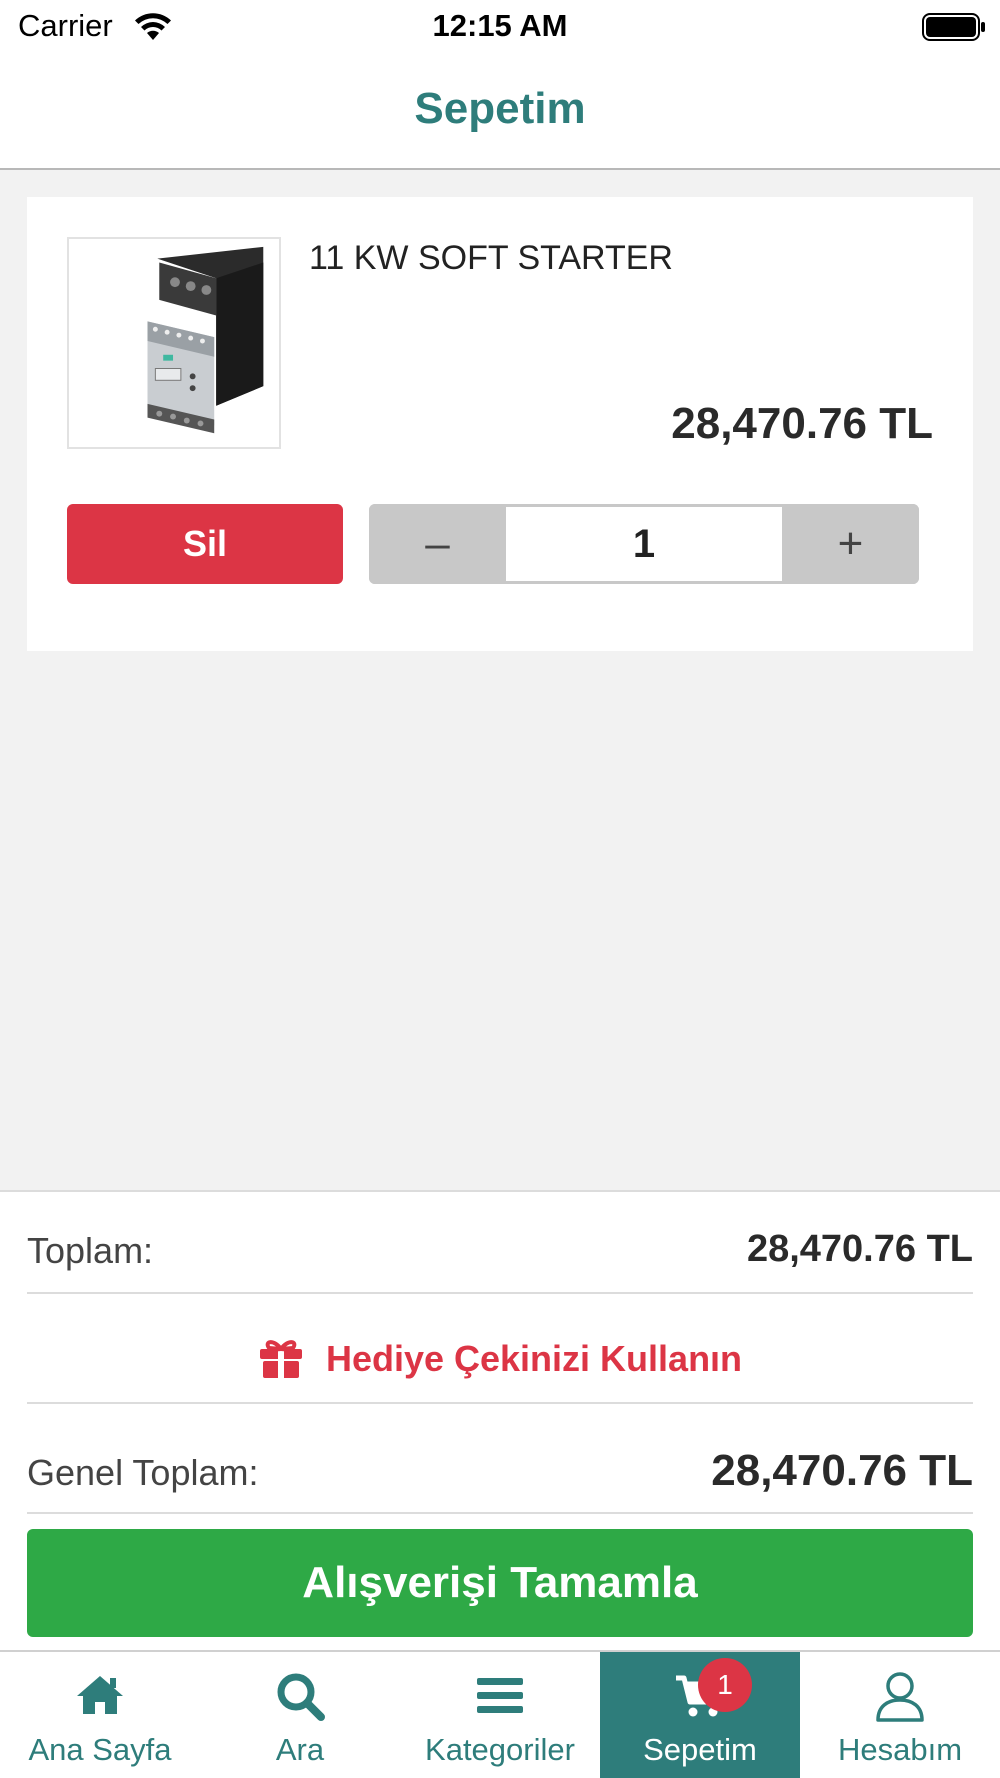 The image size is (1000, 1778). I want to click on cart-count-badge: 1, so click(725, 1685).